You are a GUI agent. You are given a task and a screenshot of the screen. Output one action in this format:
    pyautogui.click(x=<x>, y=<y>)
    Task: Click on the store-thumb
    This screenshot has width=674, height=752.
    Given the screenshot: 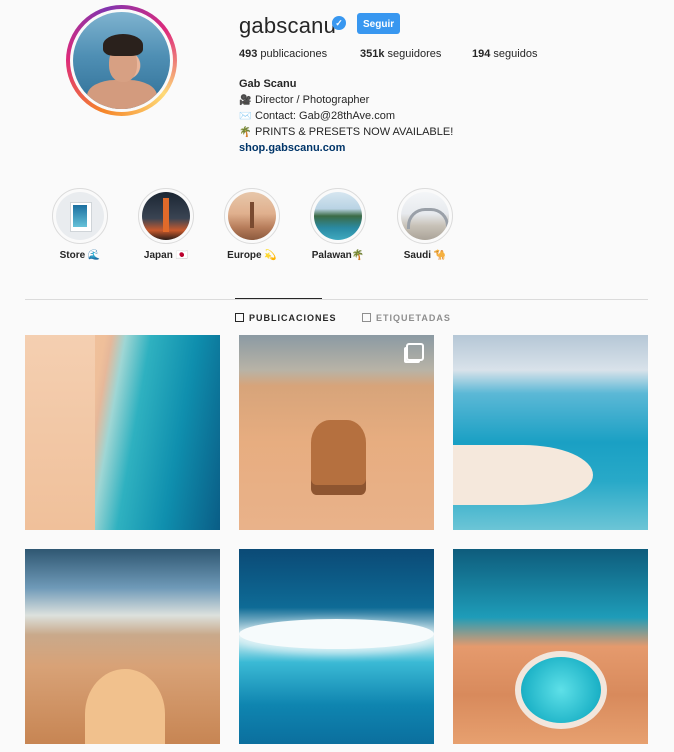 What is the action you would take?
    pyautogui.click(x=80, y=216)
    